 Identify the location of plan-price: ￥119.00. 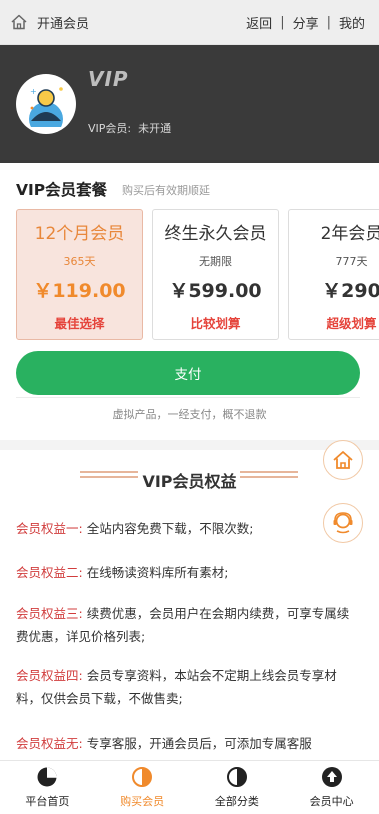
(79, 291).